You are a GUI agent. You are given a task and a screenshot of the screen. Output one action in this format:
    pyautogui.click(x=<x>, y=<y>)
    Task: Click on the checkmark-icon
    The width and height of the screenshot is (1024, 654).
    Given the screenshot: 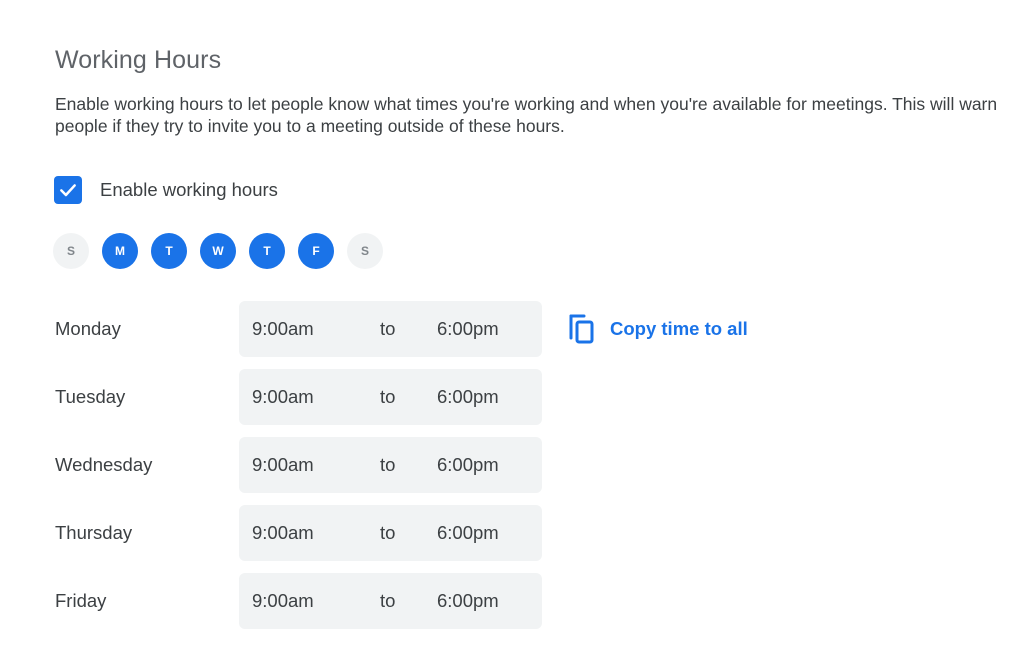 What is the action you would take?
    pyautogui.click(x=68, y=190)
    